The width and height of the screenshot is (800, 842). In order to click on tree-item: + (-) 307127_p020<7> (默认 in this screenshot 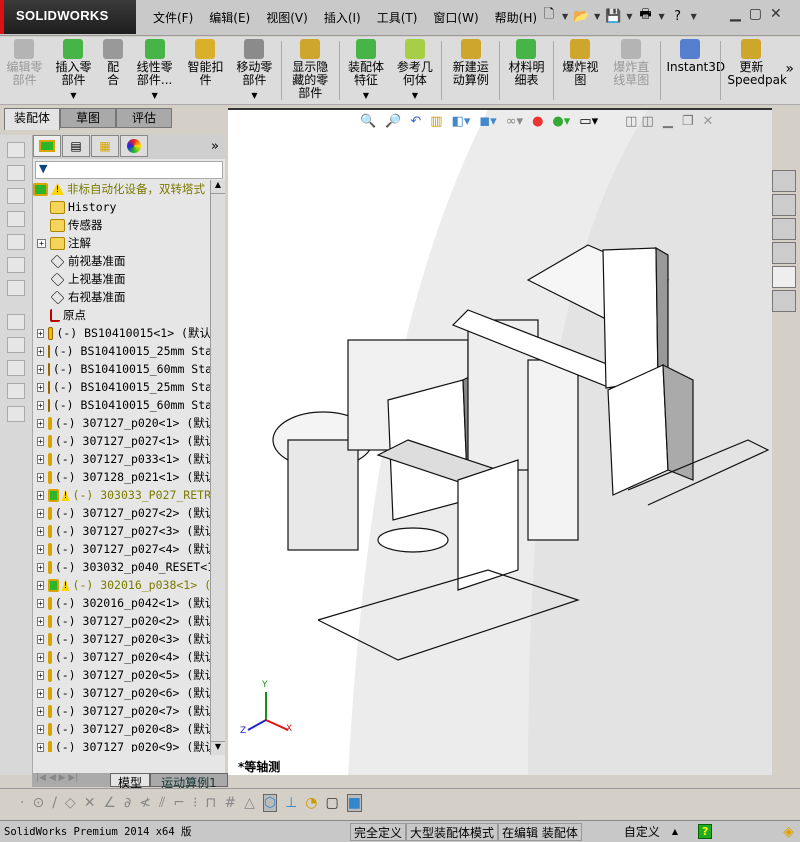, I will do `click(122, 711)`.